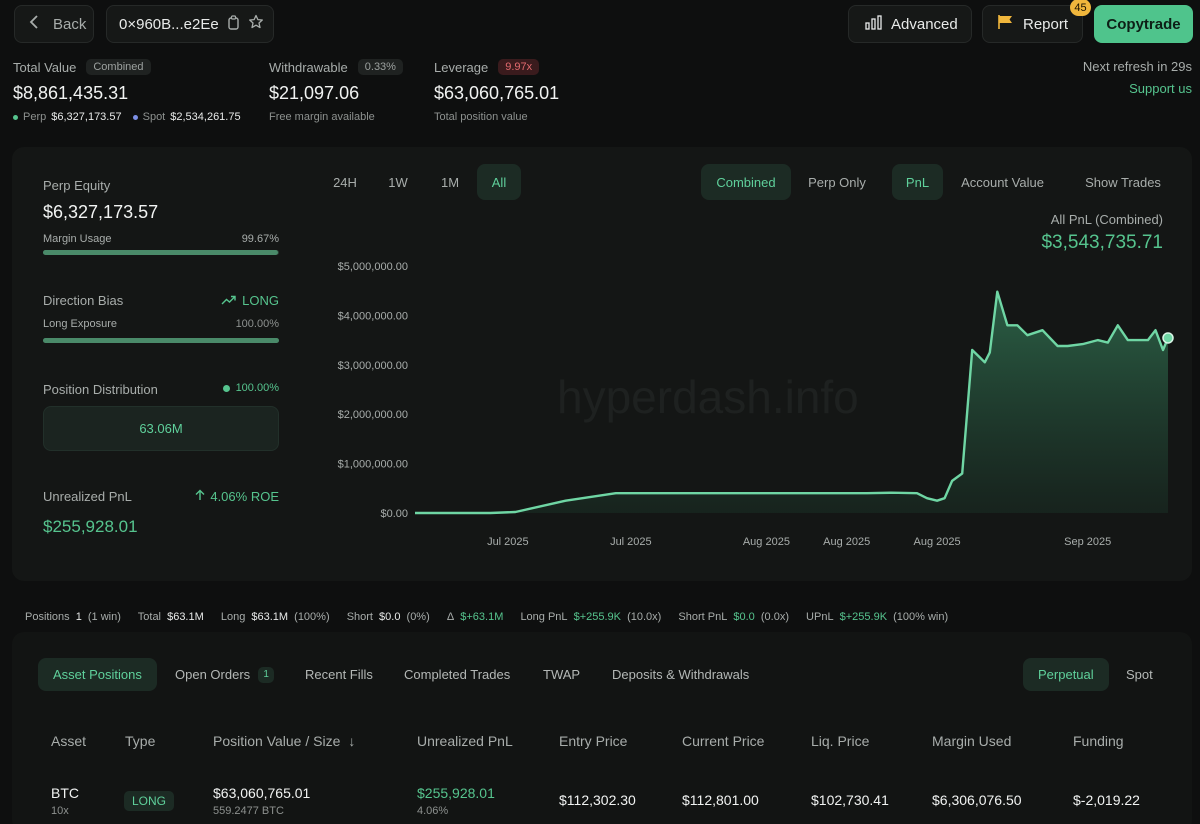 This screenshot has height=824, width=1200. What do you see at coordinates (398, 182) in the screenshot?
I see `range-1w: 1W` at bounding box center [398, 182].